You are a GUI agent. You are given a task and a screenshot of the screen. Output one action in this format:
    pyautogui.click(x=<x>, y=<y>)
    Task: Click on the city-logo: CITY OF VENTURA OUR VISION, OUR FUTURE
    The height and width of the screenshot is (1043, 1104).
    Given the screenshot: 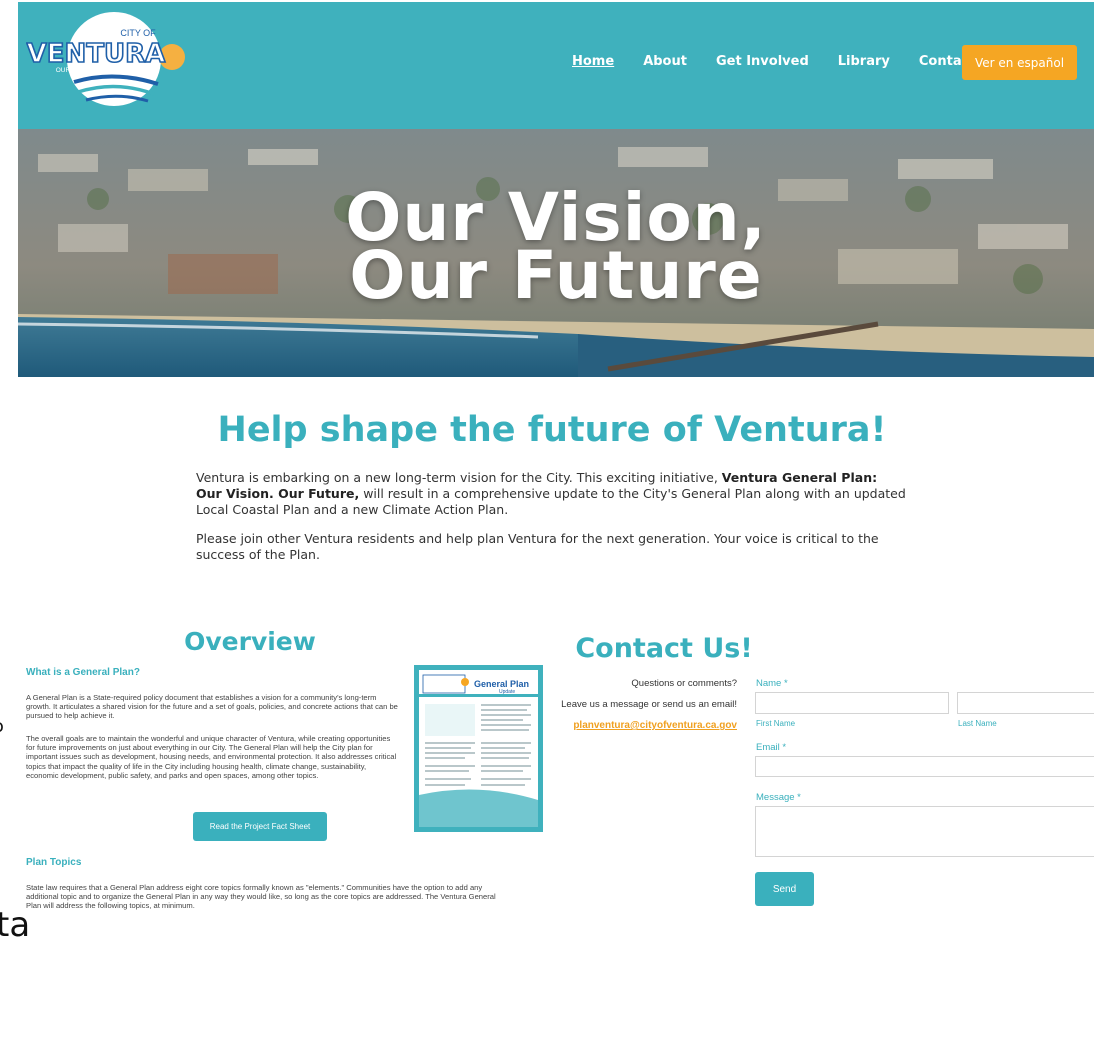 What is the action you would take?
    pyautogui.click(x=106, y=62)
    